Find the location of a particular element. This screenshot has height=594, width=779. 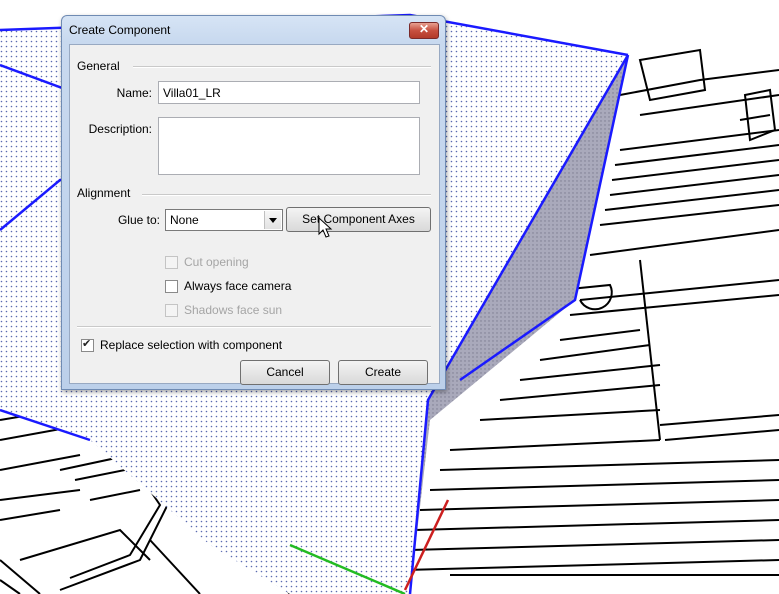

shadows-face-sun-checkbox is located at coordinates (171, 310).